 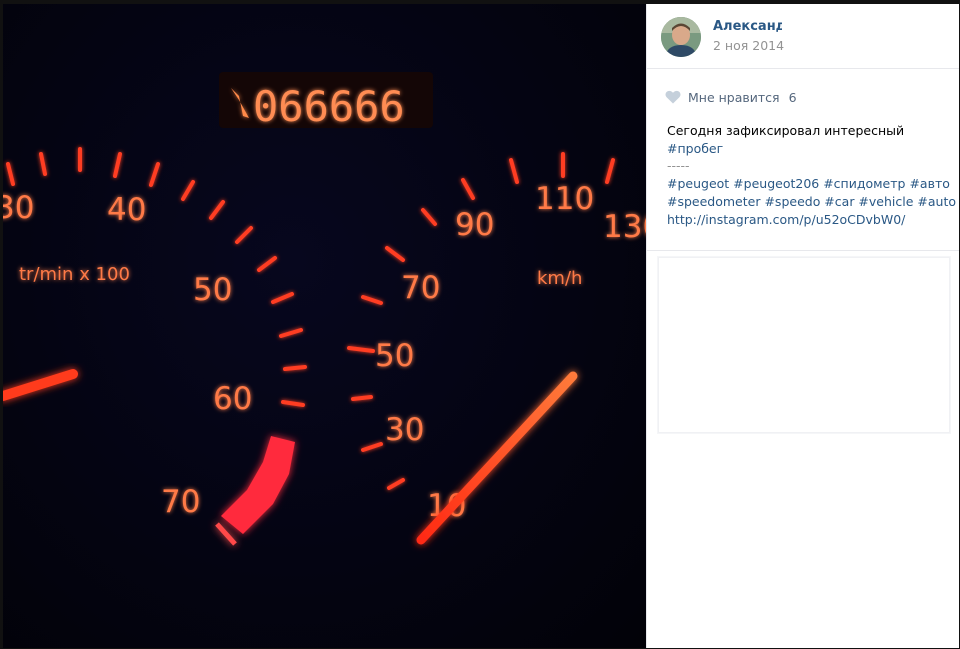 What do you see at coordinates (786, 130) in the screenshot?
I see `caption-text: Сегодня зафиксировал интересный` at bounding box center [786, 130].